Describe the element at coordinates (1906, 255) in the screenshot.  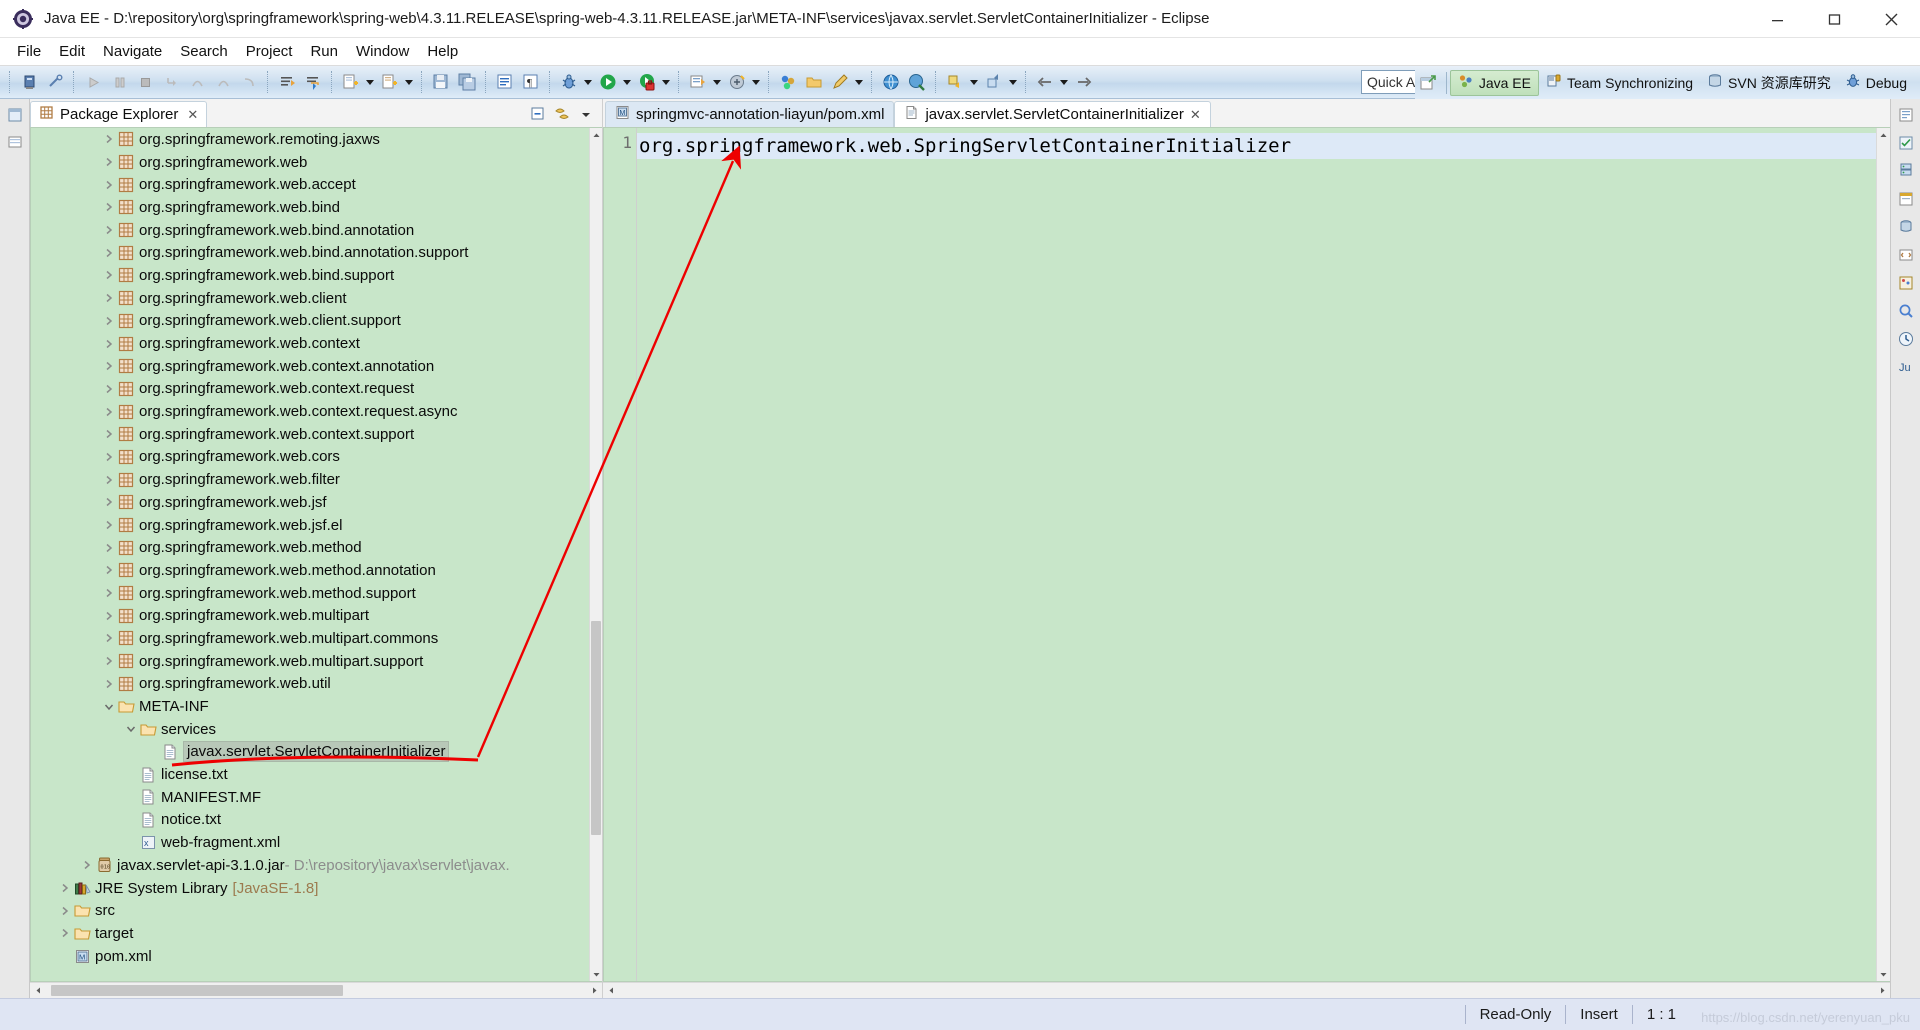
I see `snippets-view-icon` at that location.